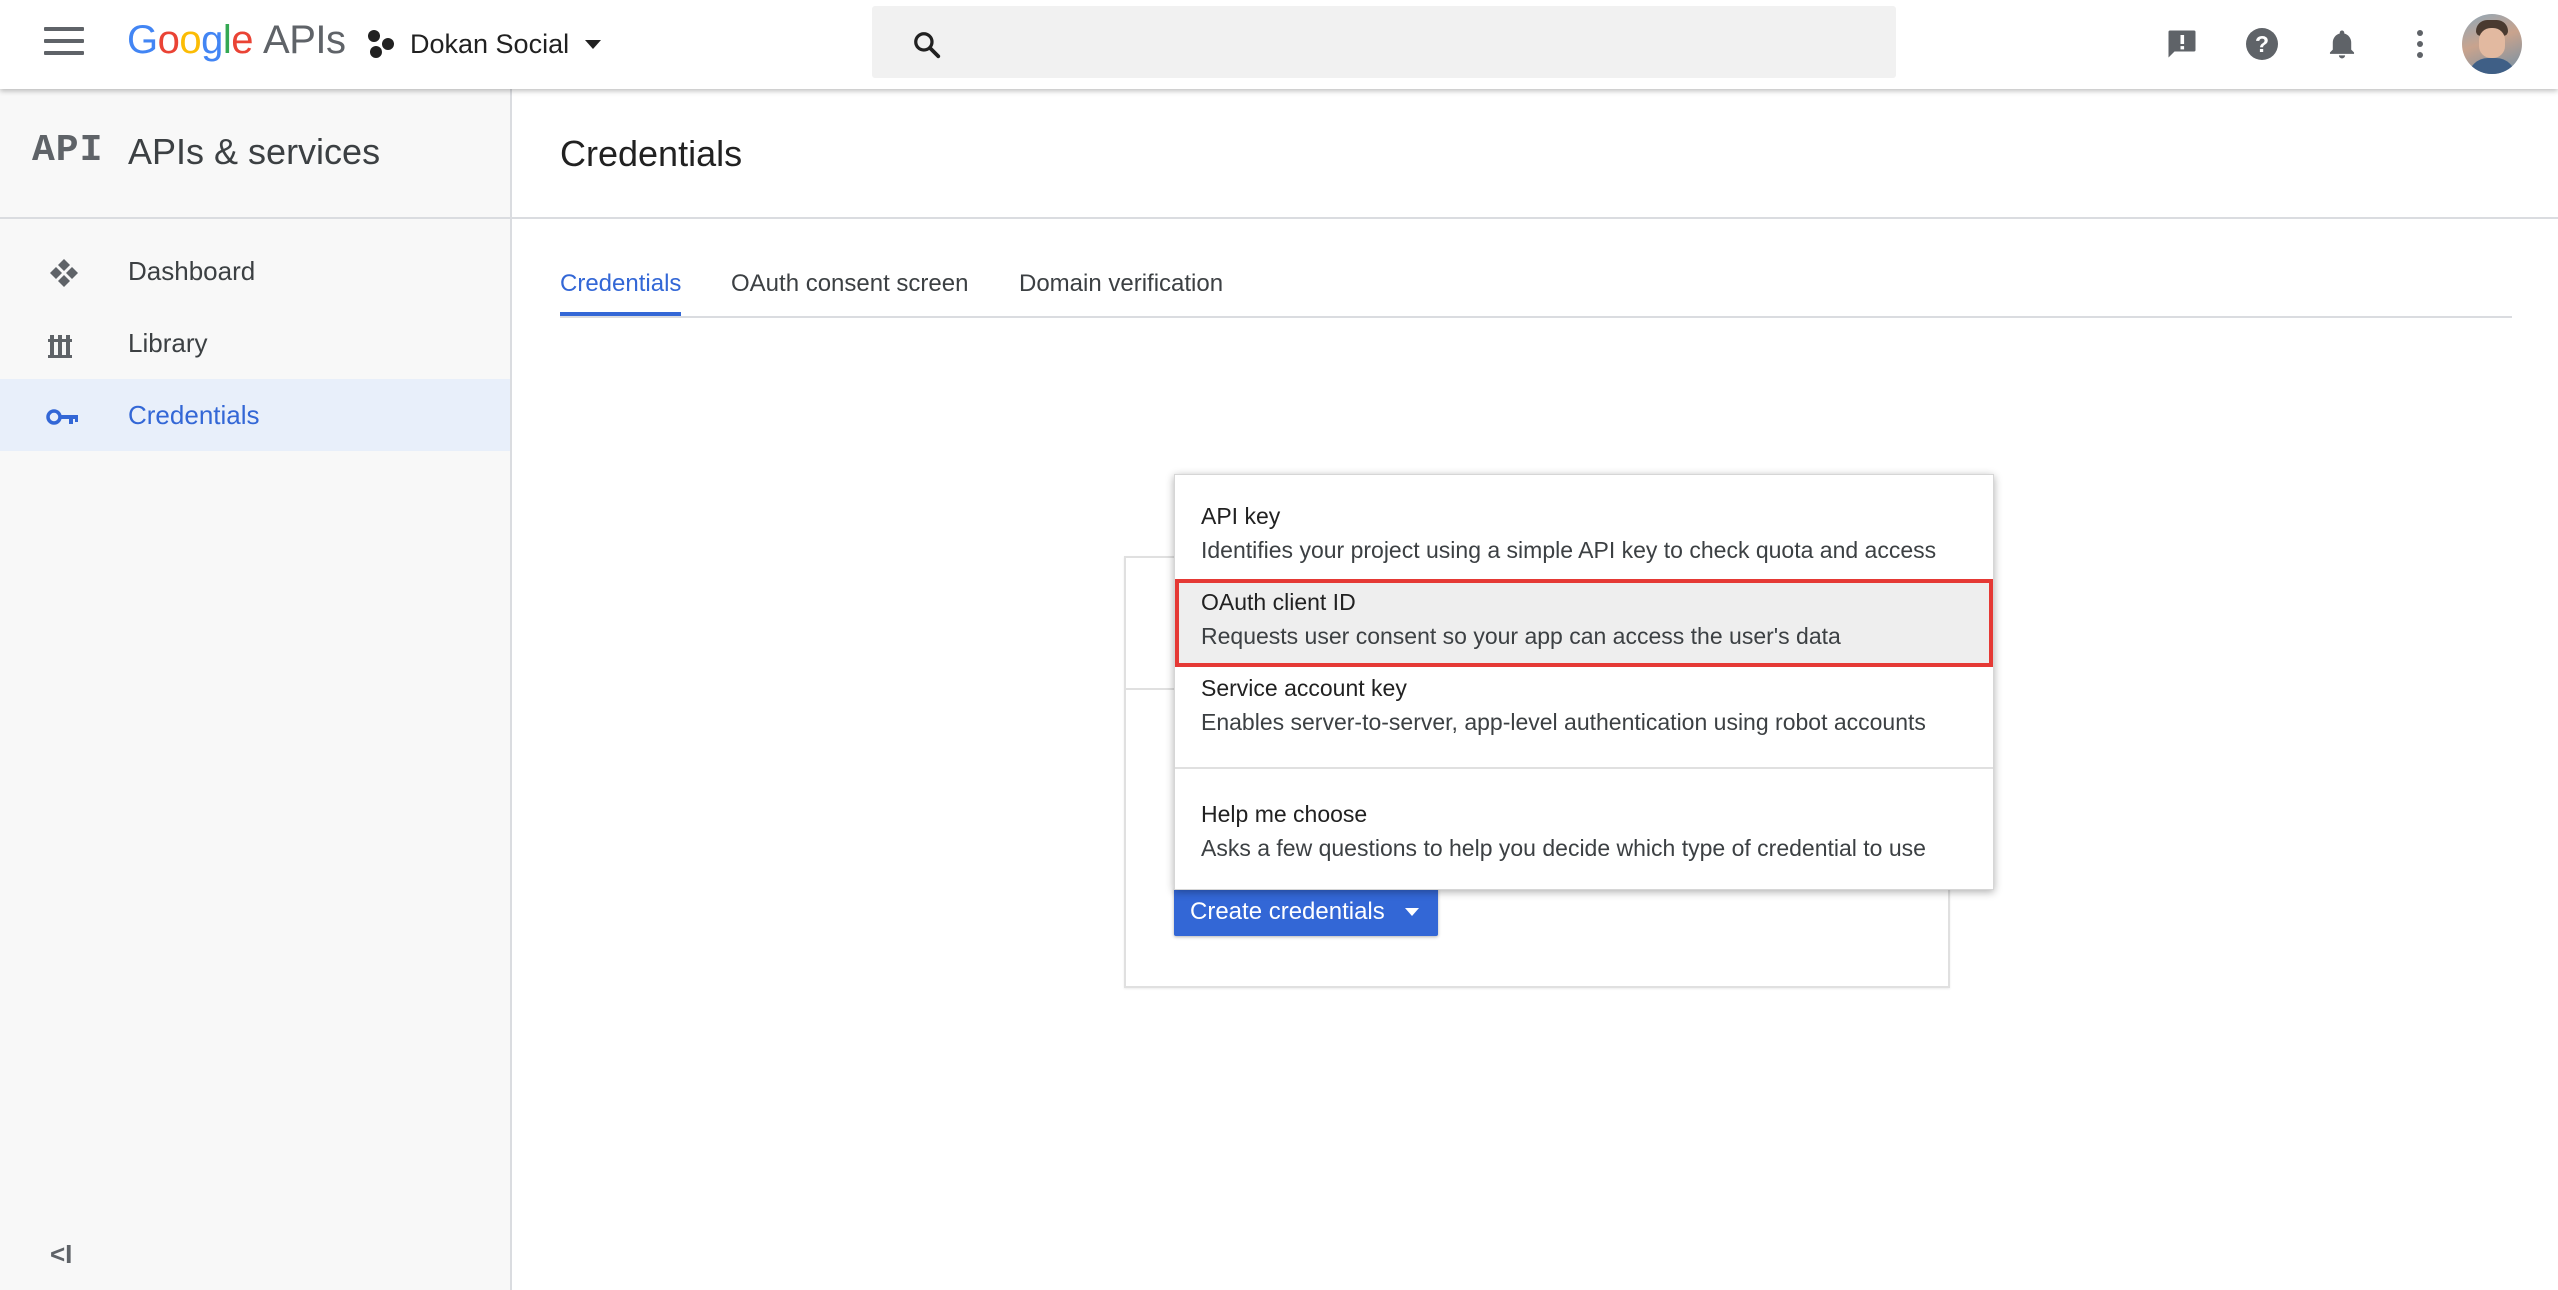  What do you see at coordinates (212, 40) in the screenshot?
I see `logo-letter: g` at bounding box center [212, 40].